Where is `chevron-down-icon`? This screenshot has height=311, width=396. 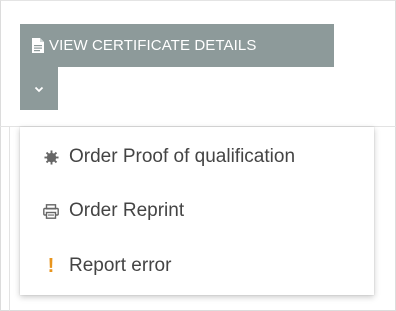
chevron-down-icon is located at coordinates (39, 89).